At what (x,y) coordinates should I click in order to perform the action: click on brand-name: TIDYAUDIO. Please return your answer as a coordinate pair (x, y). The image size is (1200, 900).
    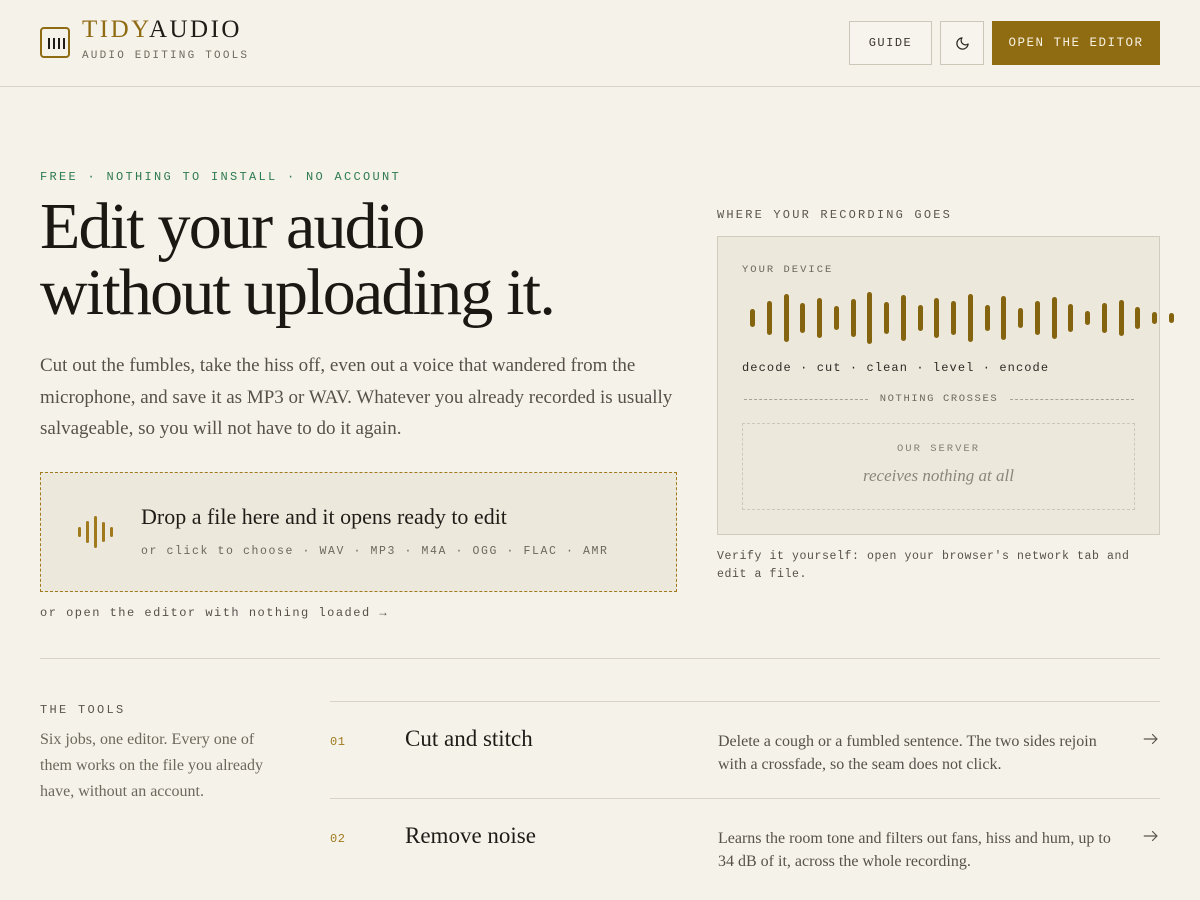
    Looking at the image, I should click on (162, 30).